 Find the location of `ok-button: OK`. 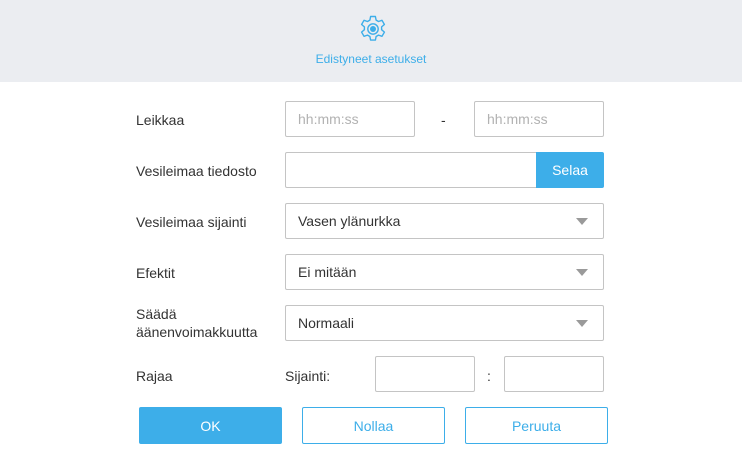

ok-button: OK is located at coordinates (210, 425).